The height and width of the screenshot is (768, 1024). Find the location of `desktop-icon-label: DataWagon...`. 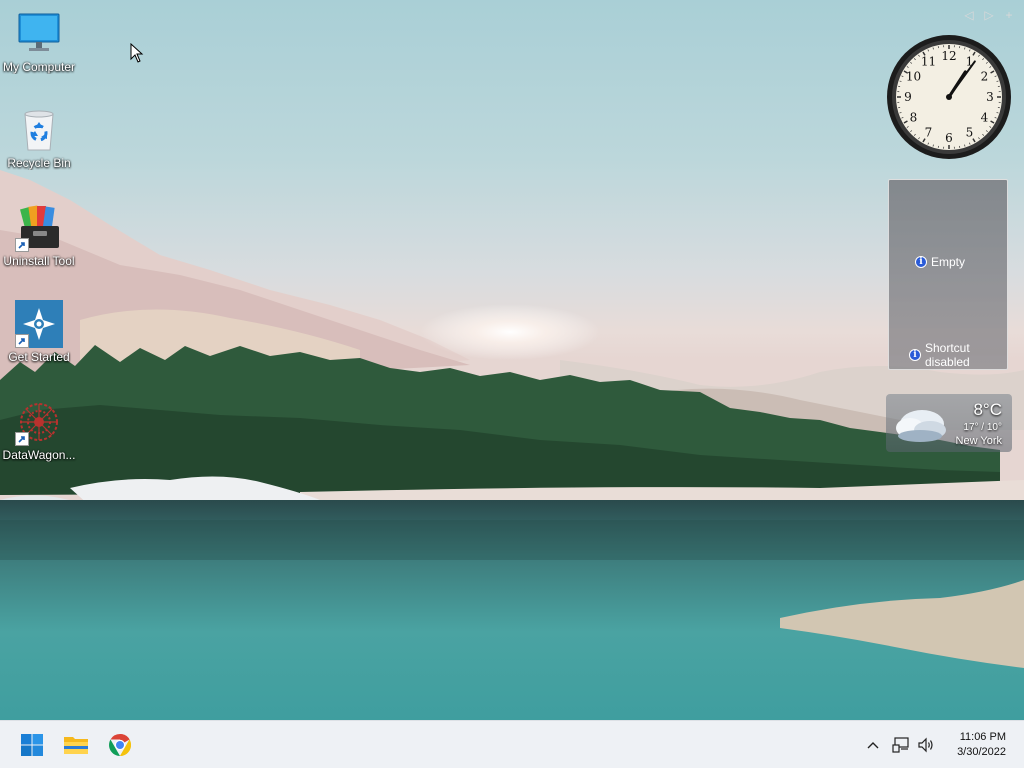

desktop-icon-label: DataWagon... is located at coordinates (39, 455).